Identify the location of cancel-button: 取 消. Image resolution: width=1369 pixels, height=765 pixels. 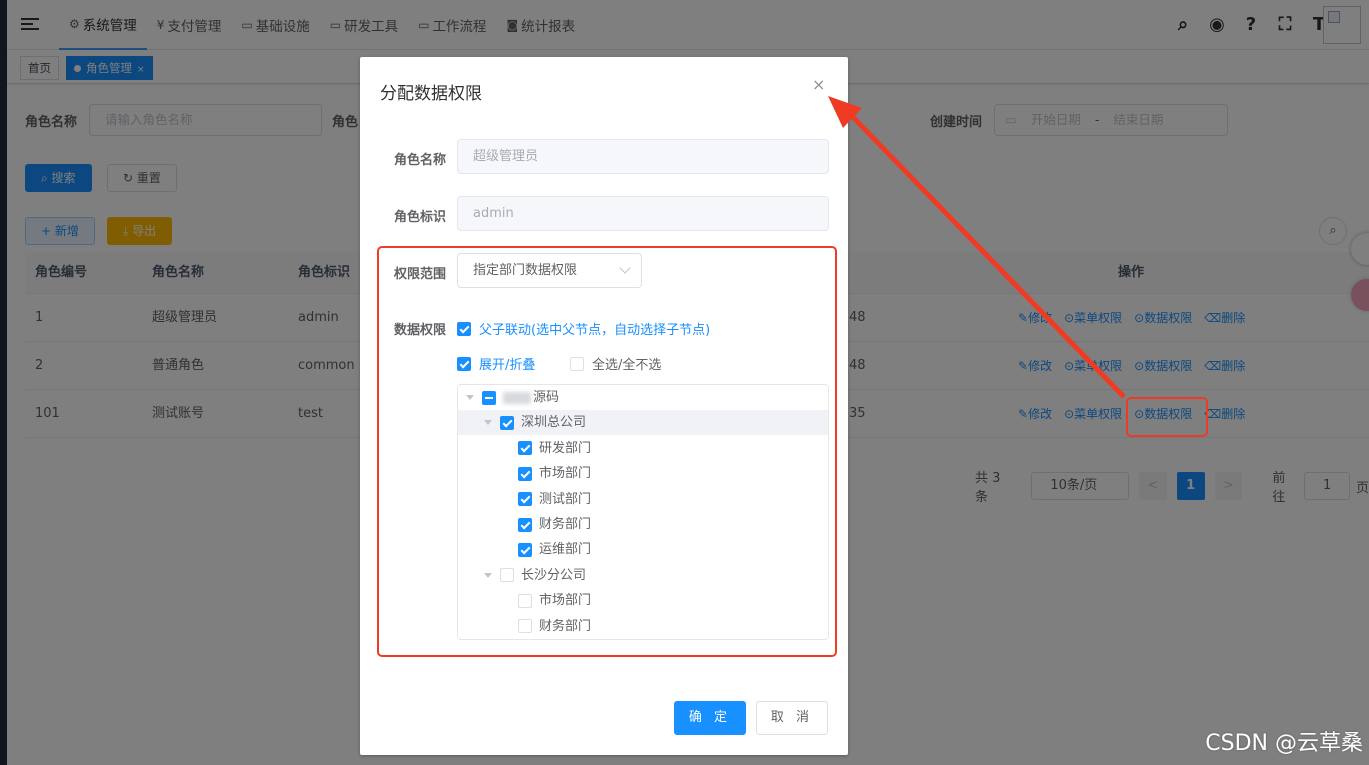
(792, 718).